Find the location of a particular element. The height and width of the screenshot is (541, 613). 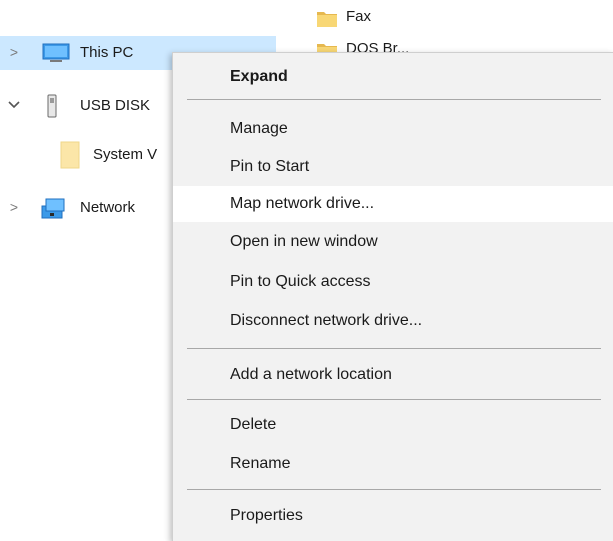

chevron-down-icon is located at coordinates (14, 105).